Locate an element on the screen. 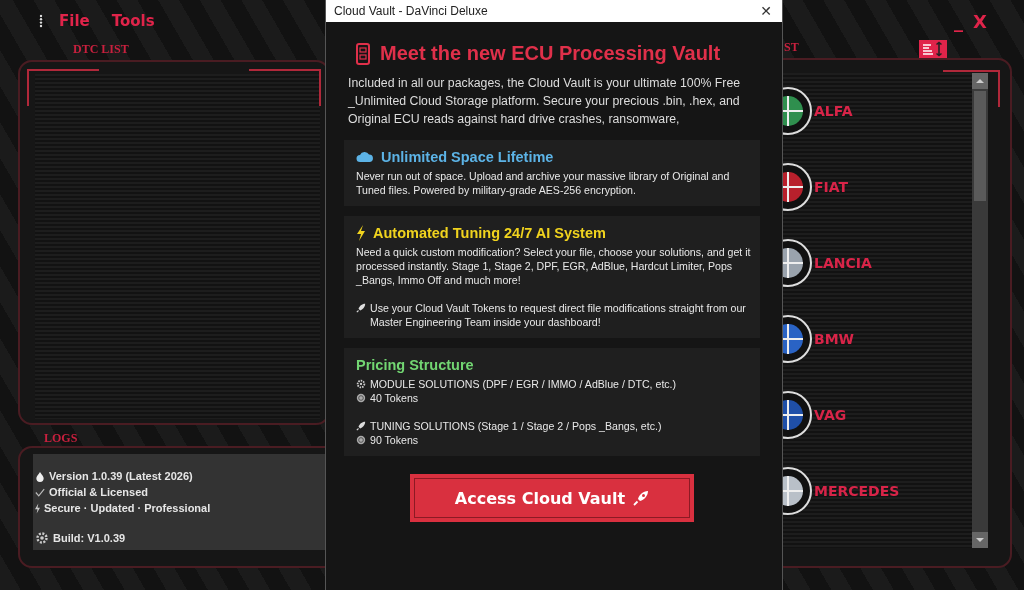 The width and height of the screenshot is (1024, 590). check-icon is located at coordinates (40, 492).